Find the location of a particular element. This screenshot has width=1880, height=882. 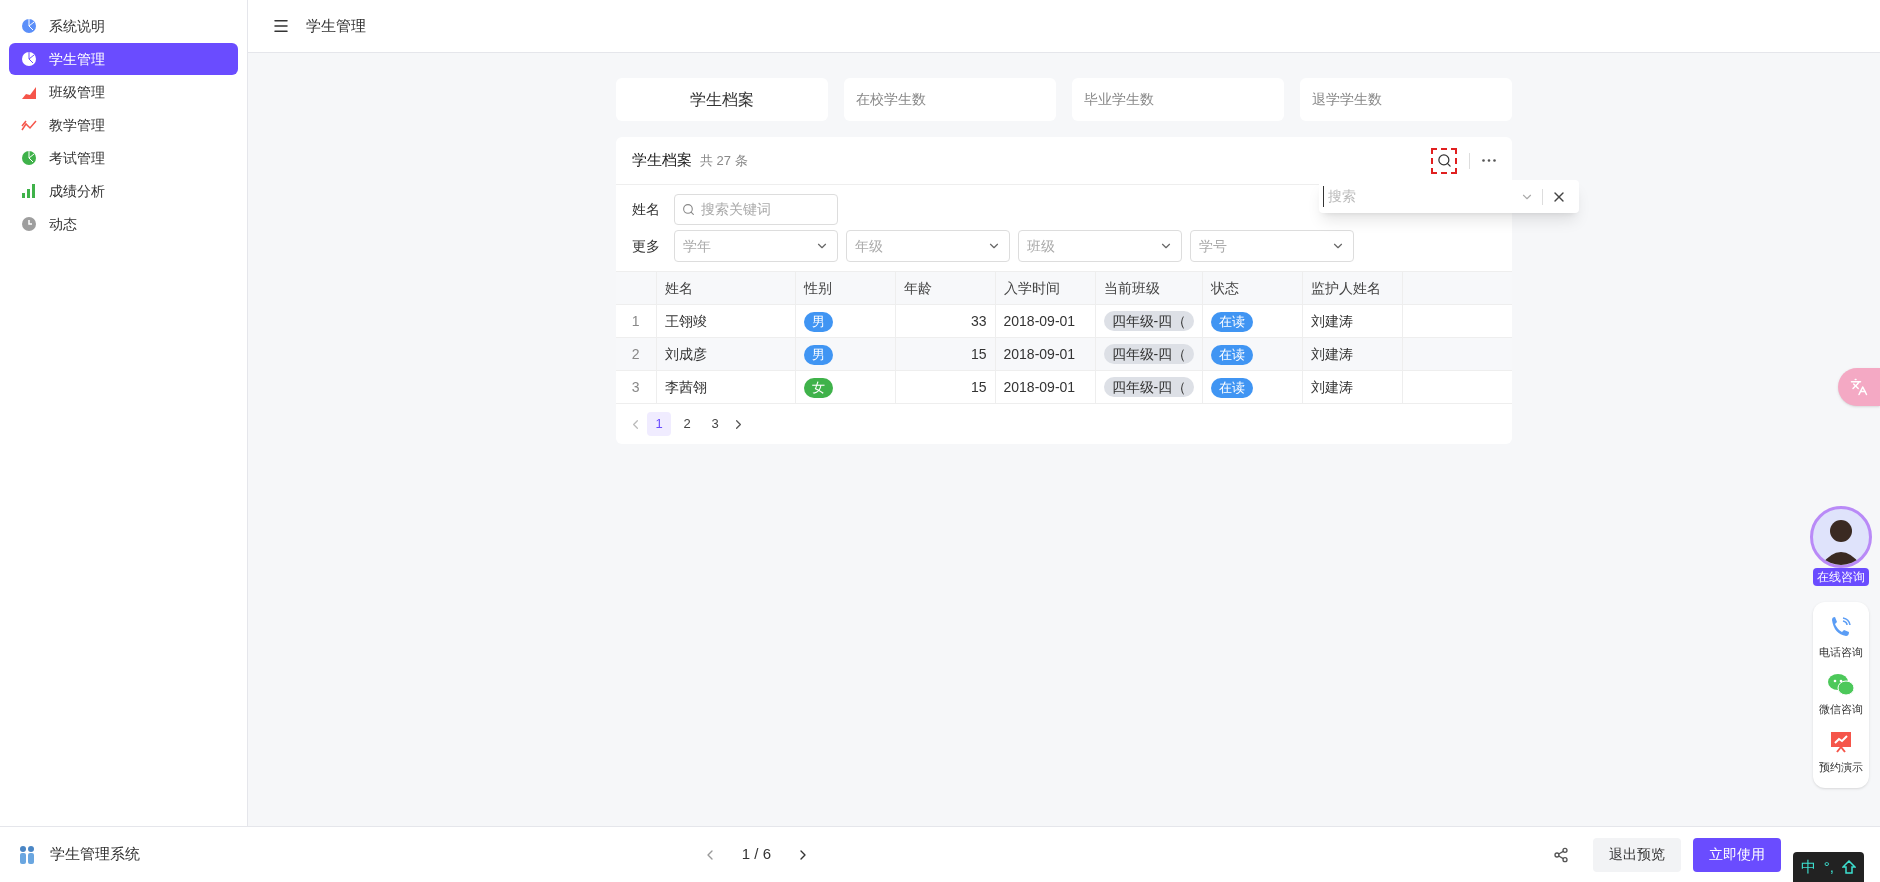

column-header: 性别 is located at coordinates (845, 288).